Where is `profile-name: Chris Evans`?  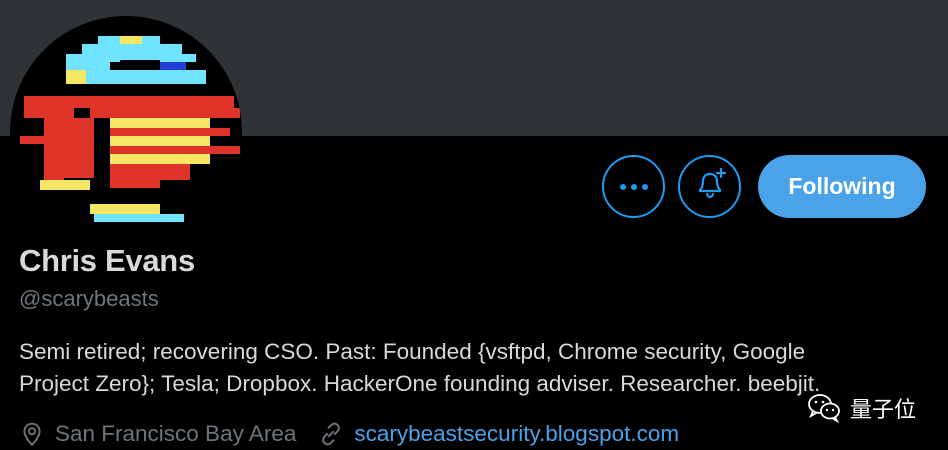
profile-name: Chris Evans is located at coordinates (107, 260).